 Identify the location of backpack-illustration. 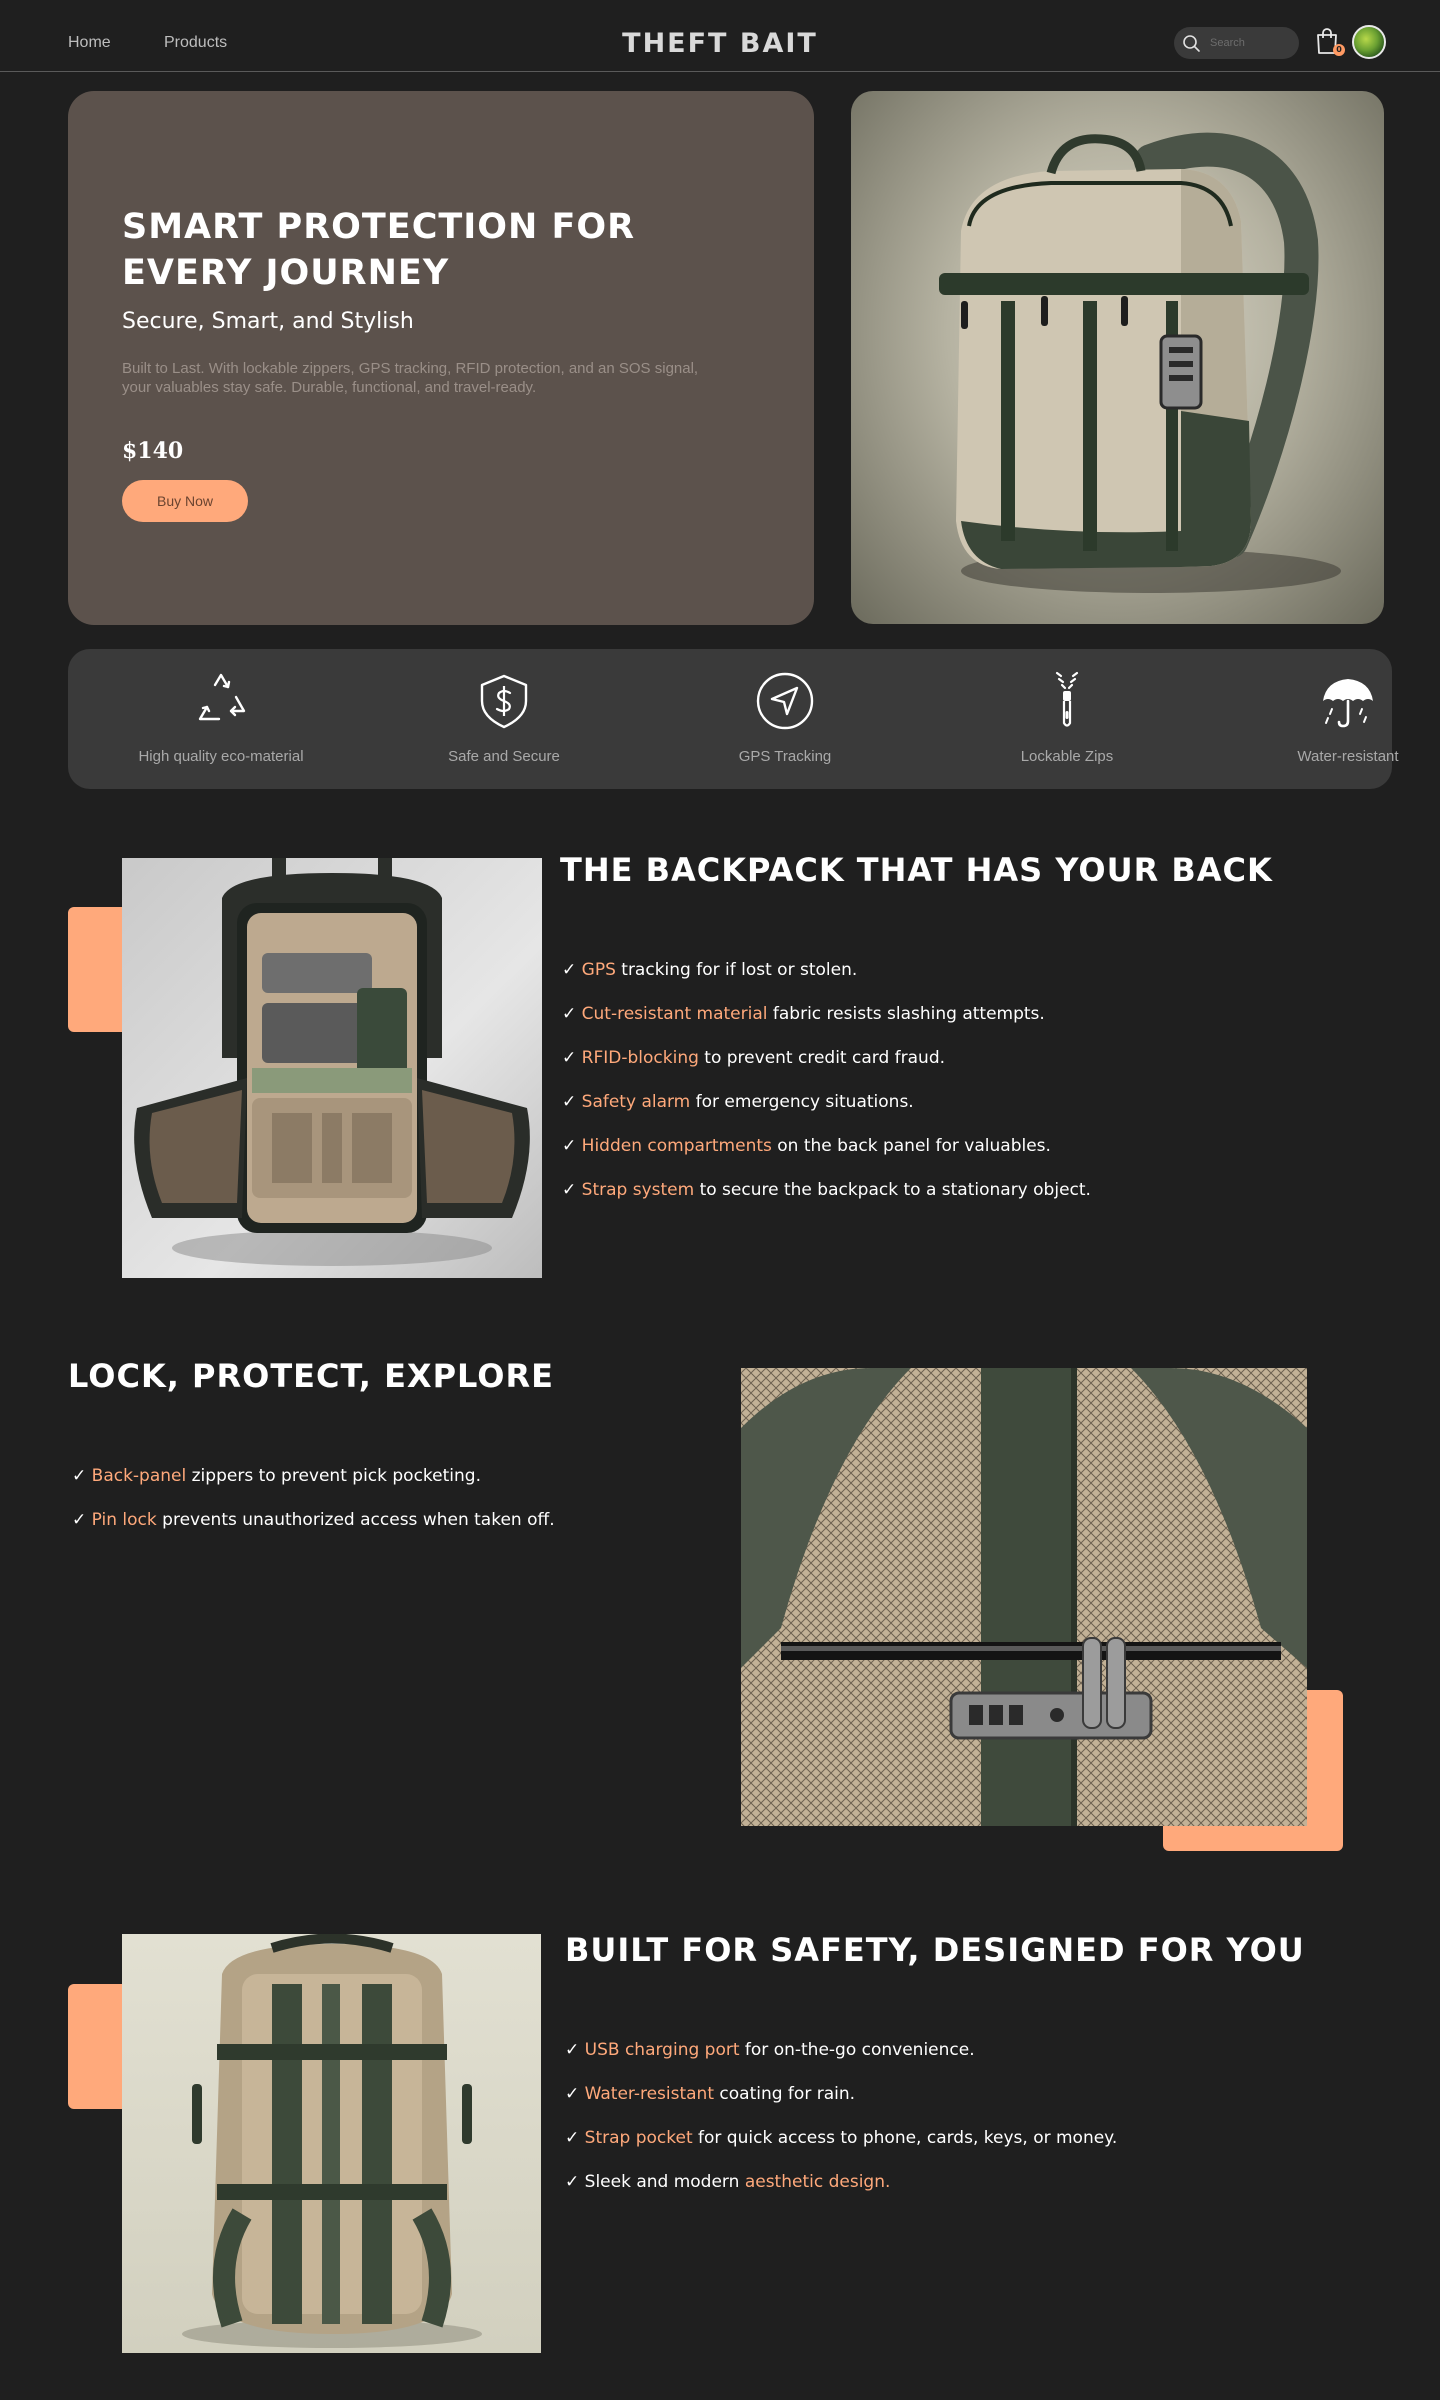
(1140, 362).